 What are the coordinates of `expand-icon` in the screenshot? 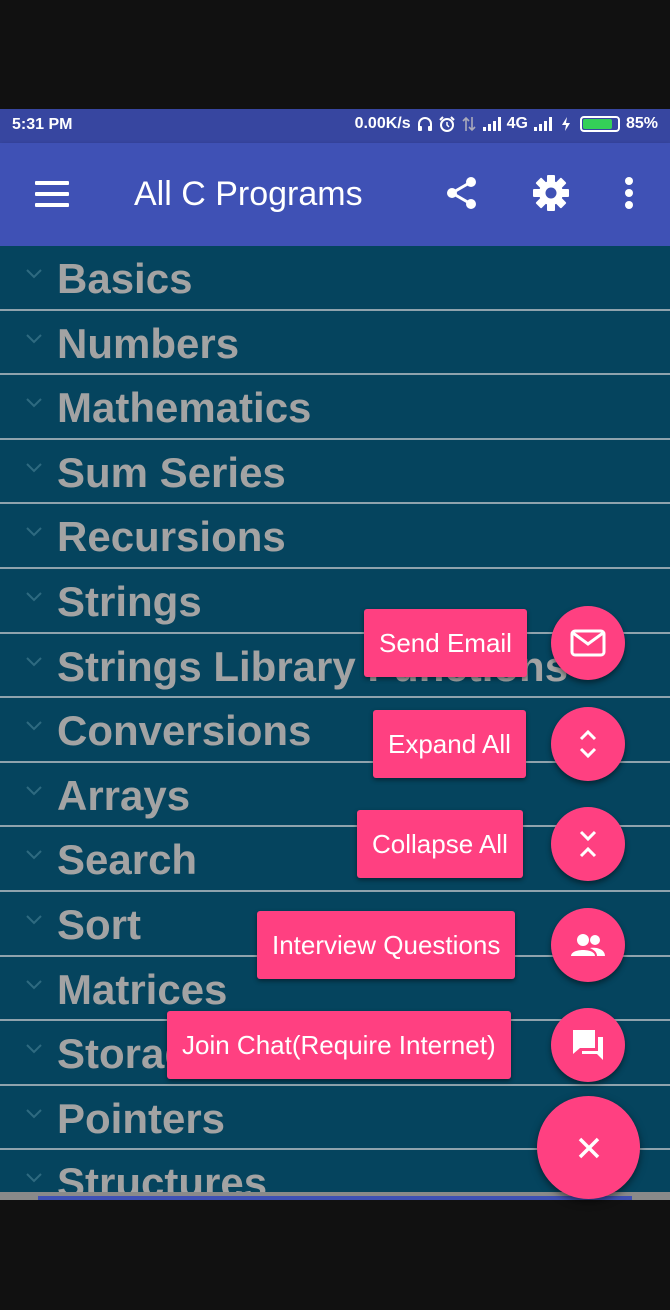 It's located at (588, 744).